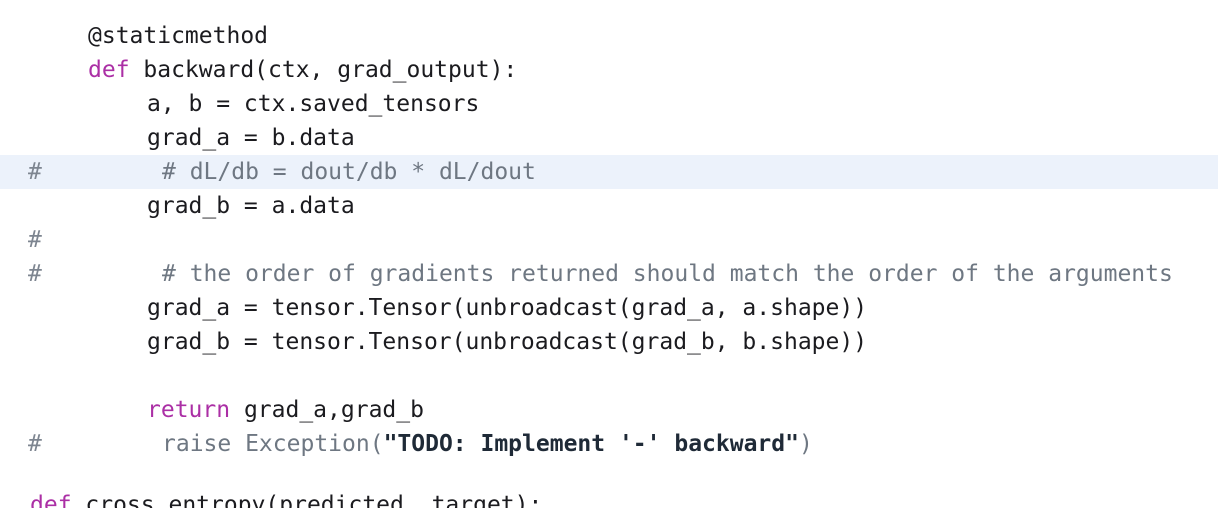 The width and height of the screenshot is (1218, 508). I want to click on code-line-12: return grad_a,grad_b, so click(609, 410).